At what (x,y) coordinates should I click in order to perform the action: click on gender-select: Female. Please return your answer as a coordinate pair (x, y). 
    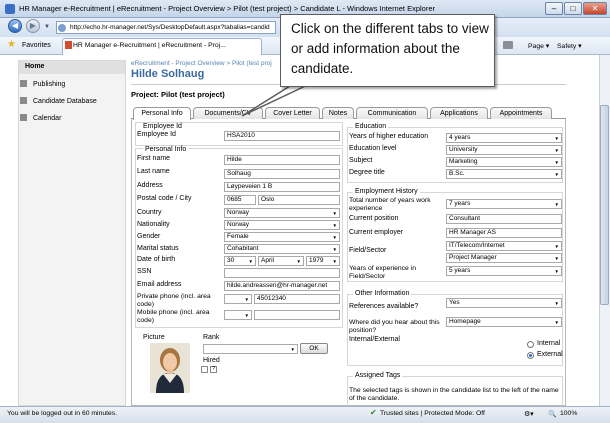
    Looking at the image, I should click on (282, 237).